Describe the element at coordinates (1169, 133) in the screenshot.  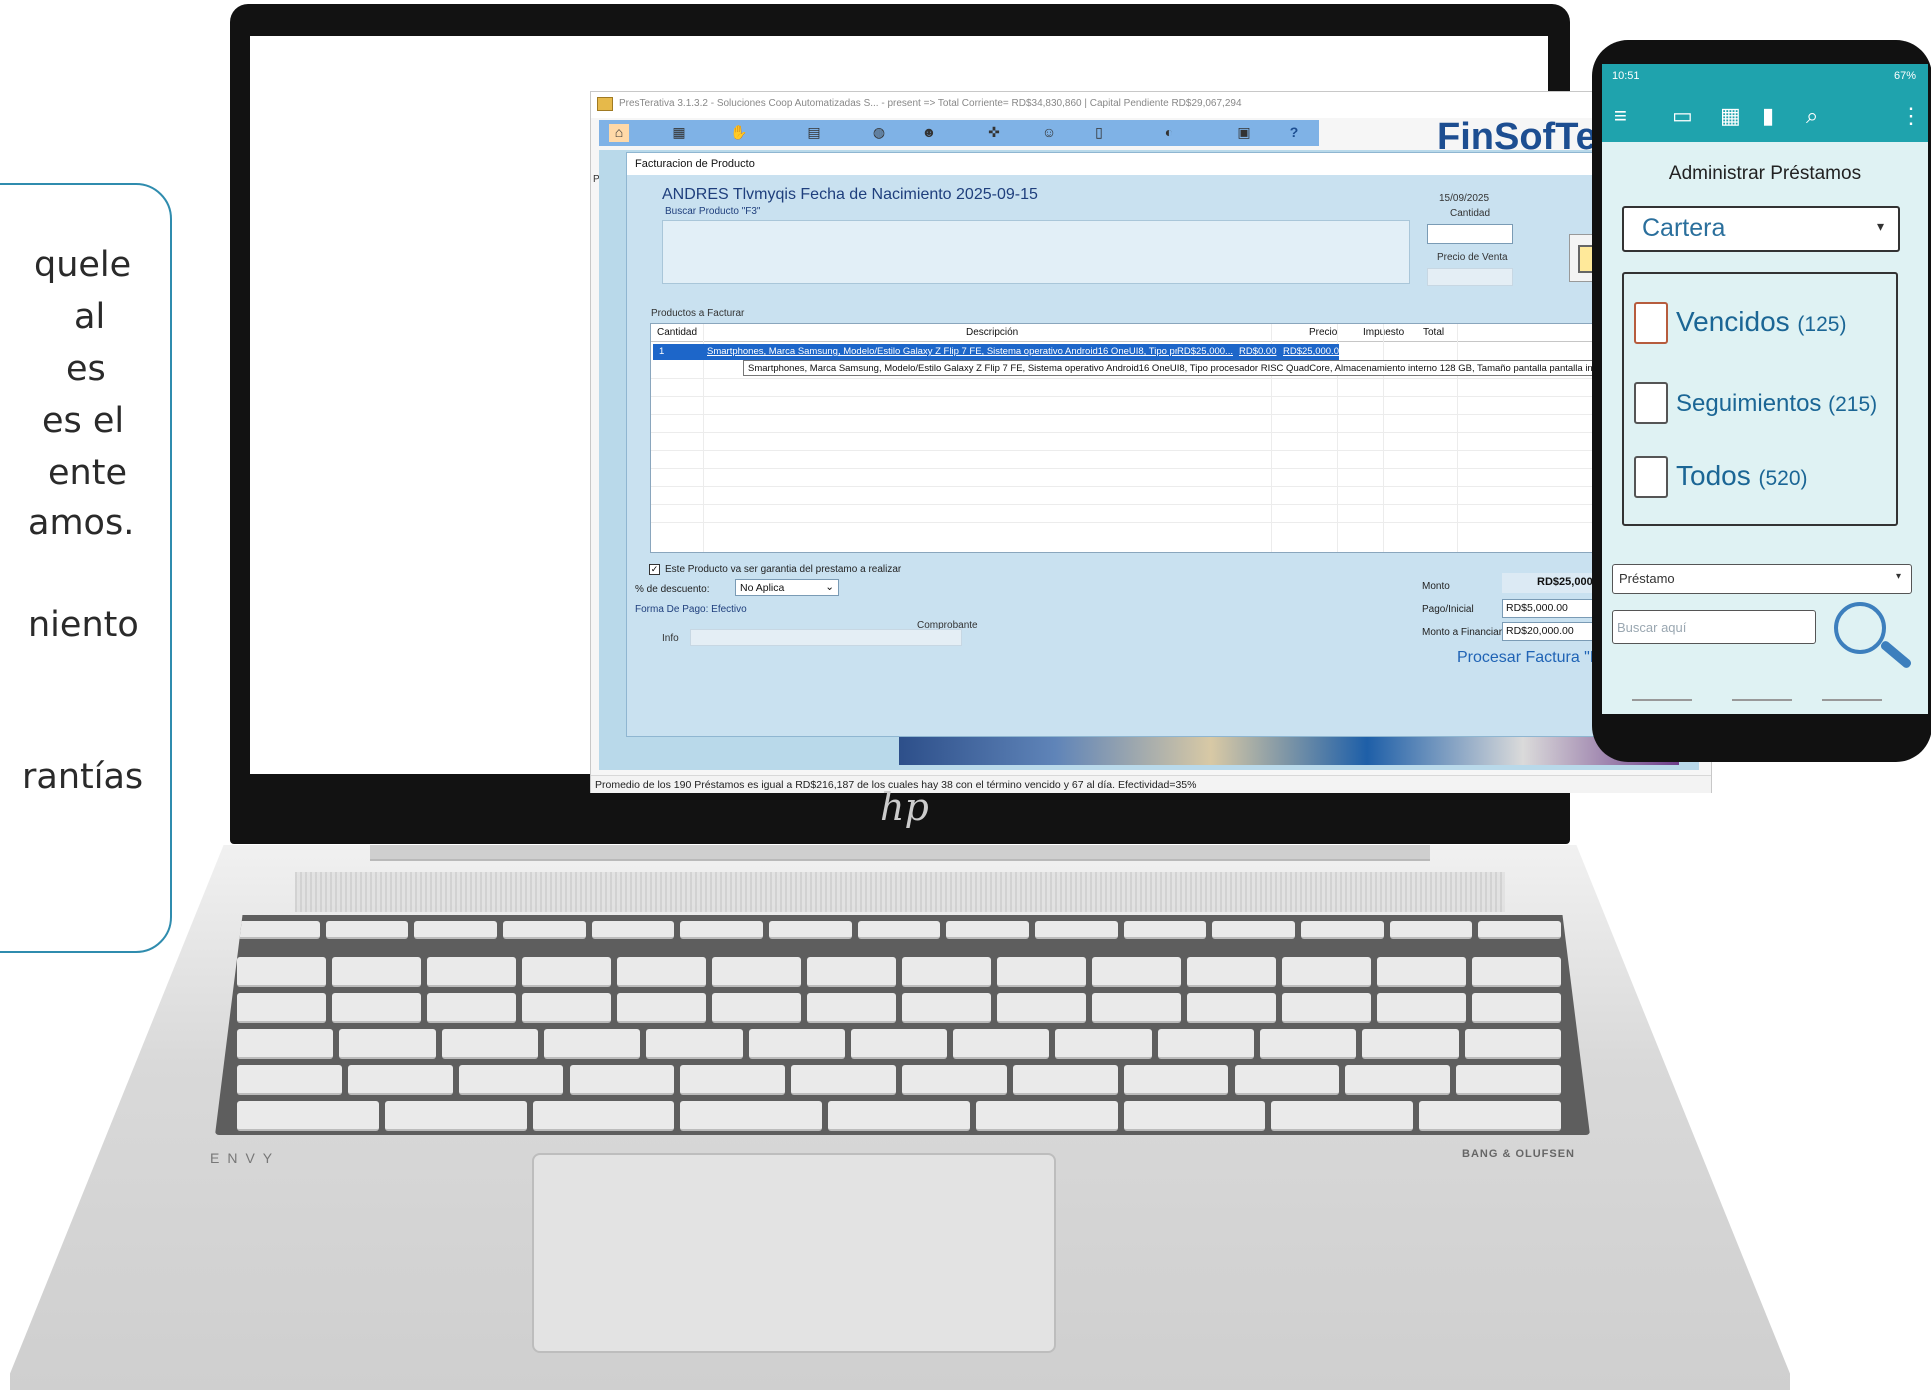
I see `world-icon: ◐` at that location.